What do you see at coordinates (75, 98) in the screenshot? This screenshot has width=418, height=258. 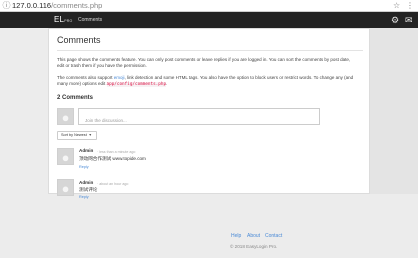 I see `comment-count: 2 Comments` at bounding box center [75, 98].